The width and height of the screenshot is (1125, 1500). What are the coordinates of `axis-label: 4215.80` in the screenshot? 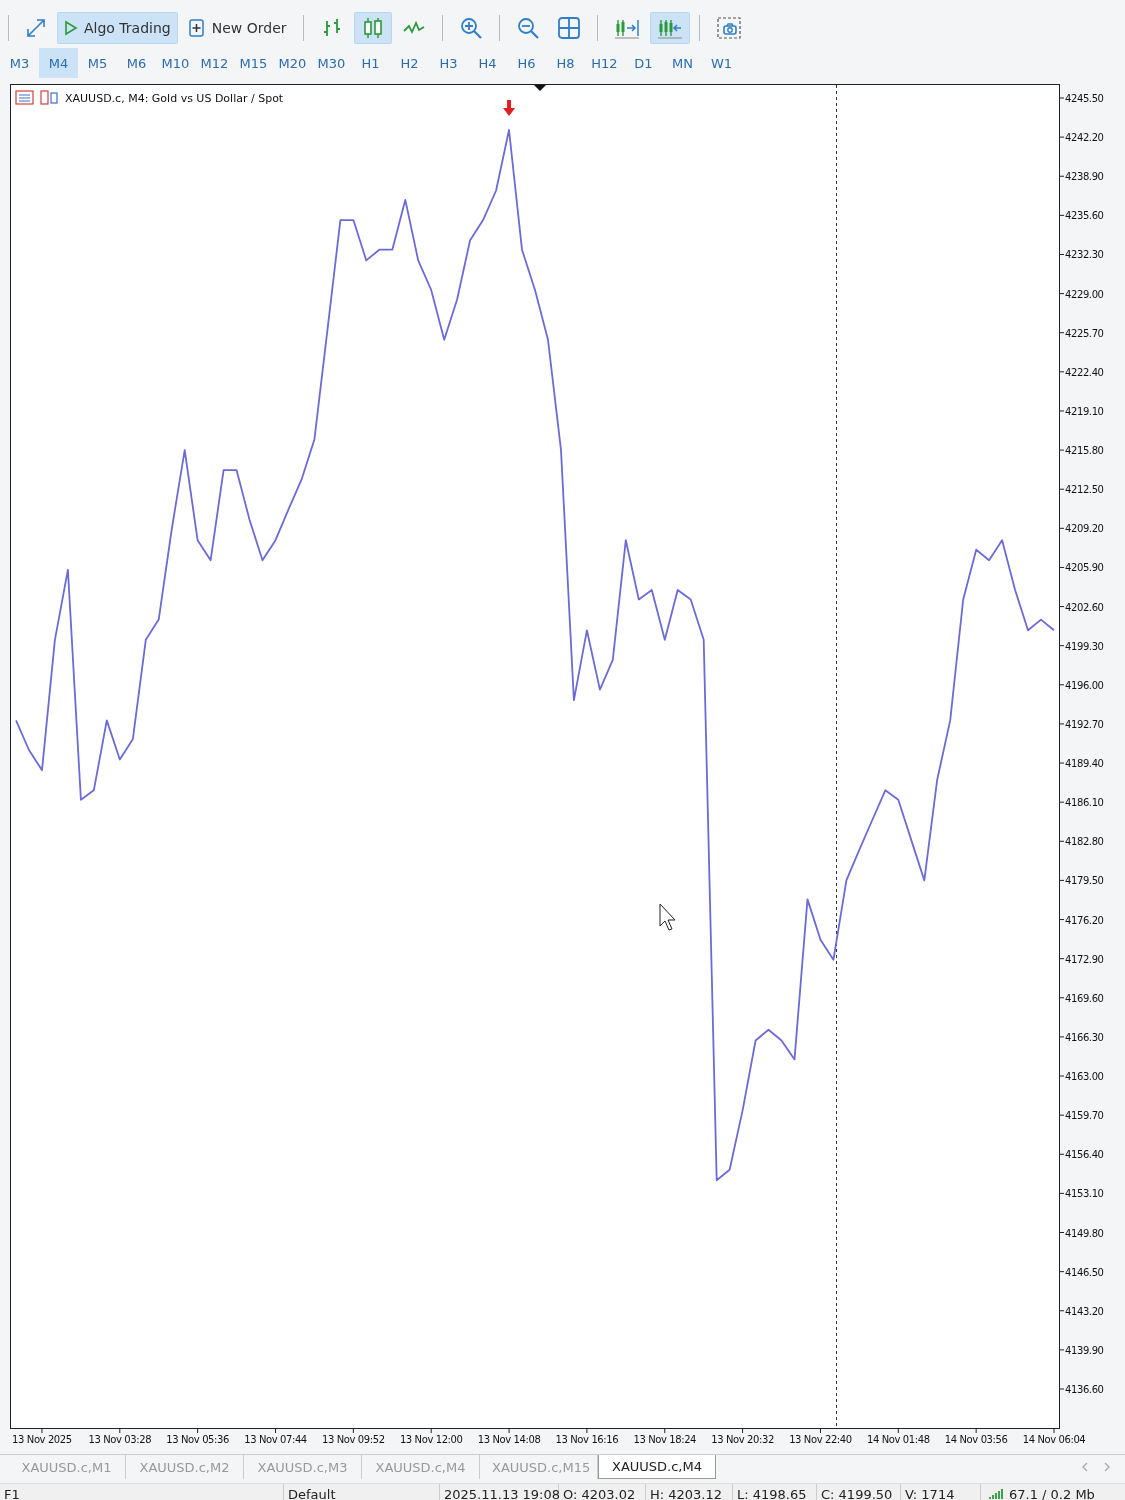 It's located at (1084, 451).